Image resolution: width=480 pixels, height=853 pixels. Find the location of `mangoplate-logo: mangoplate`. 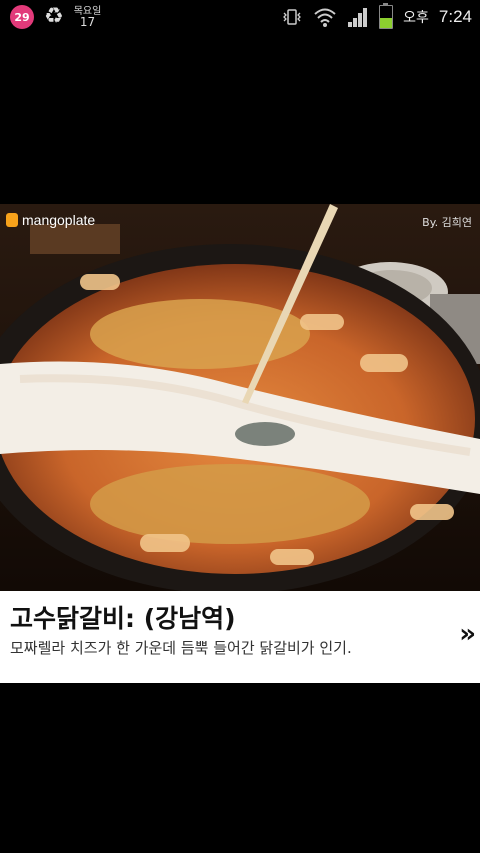

mangoplate-logo: mangoplate is located at coordinates (50, 220).